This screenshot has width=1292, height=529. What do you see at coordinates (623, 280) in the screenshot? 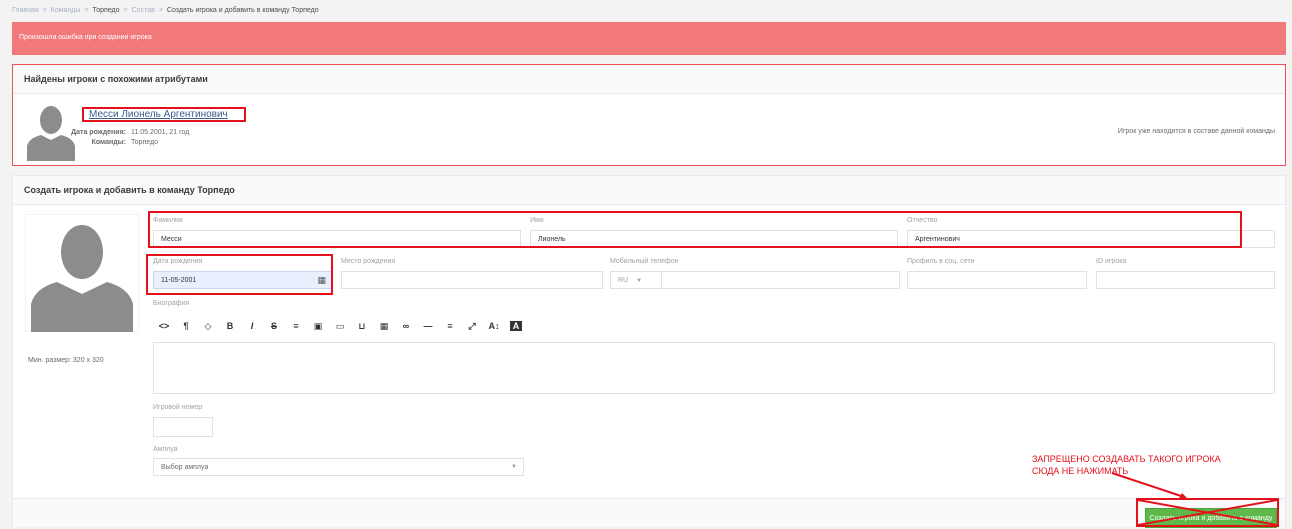
I see `phone-country-code: RU` at bounding box center [623, 280].